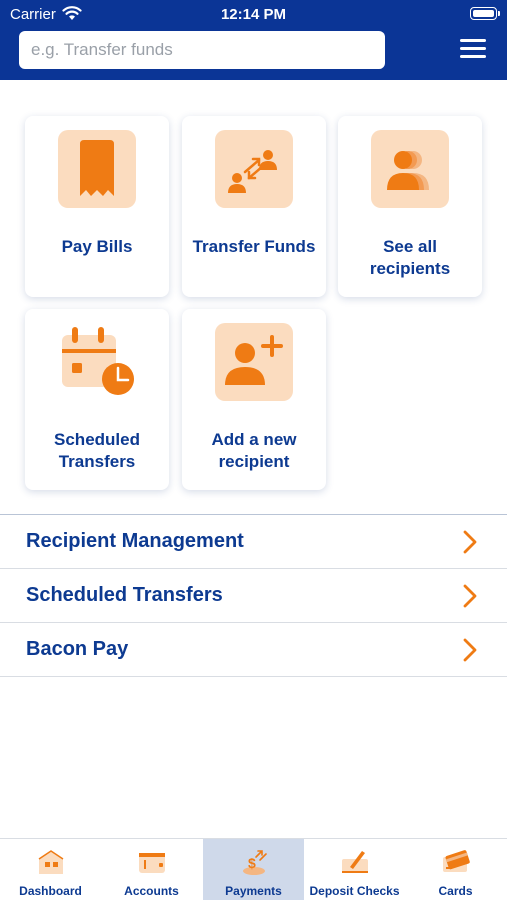 The height and width of the screenshot is (900, 507). I want to click on app-header: Carrier 12:14 PM, so click(253, 40).